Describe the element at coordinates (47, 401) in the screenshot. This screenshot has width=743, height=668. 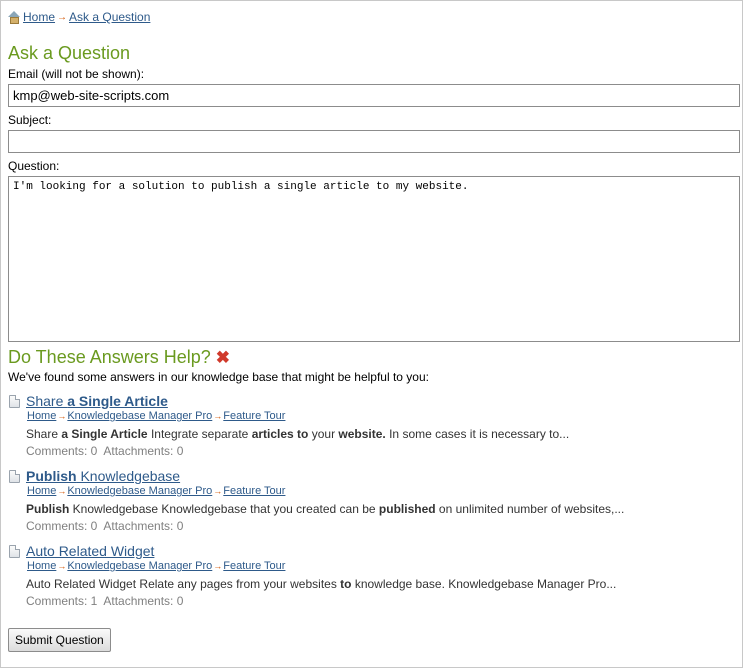
I see `answer-title-part: Share` at that location.